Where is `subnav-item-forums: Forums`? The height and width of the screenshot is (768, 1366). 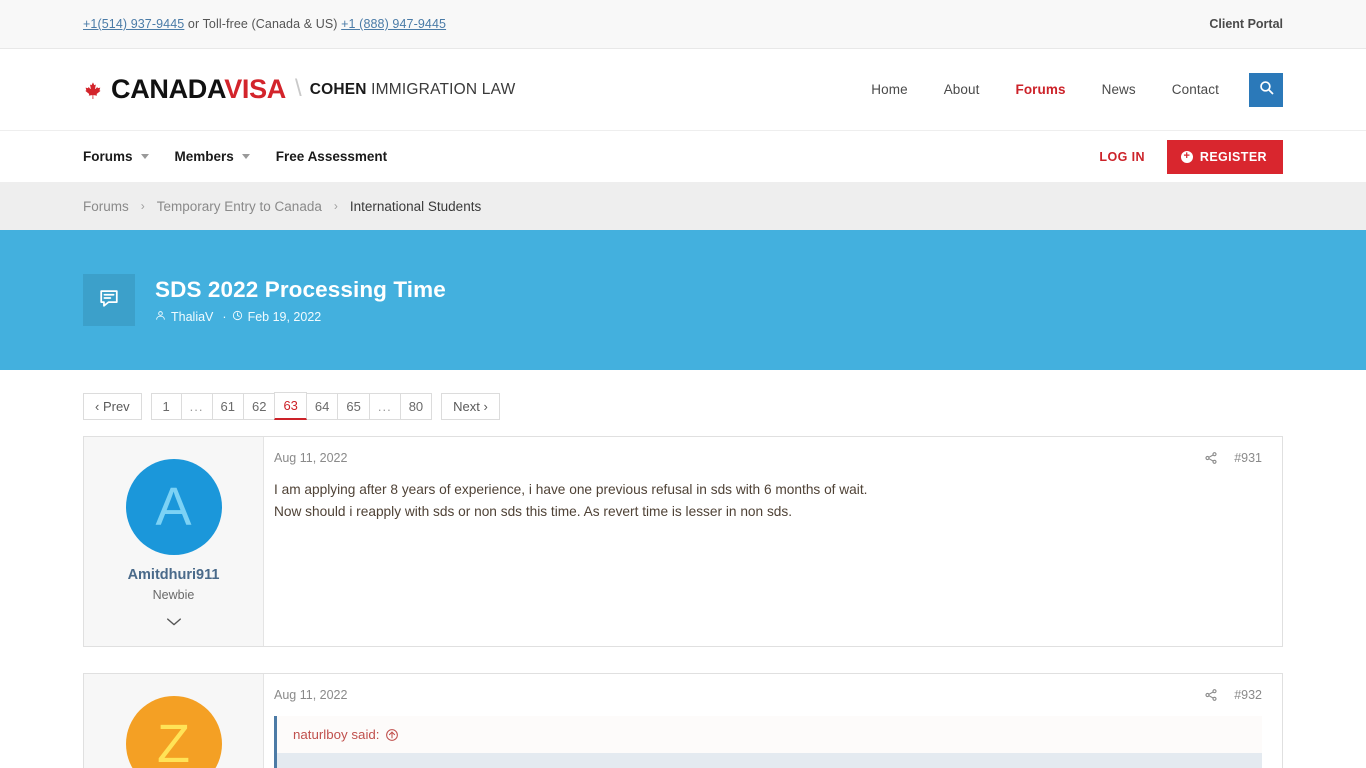
subnav-item-forums: Forums is located at coordinates (116, 156).